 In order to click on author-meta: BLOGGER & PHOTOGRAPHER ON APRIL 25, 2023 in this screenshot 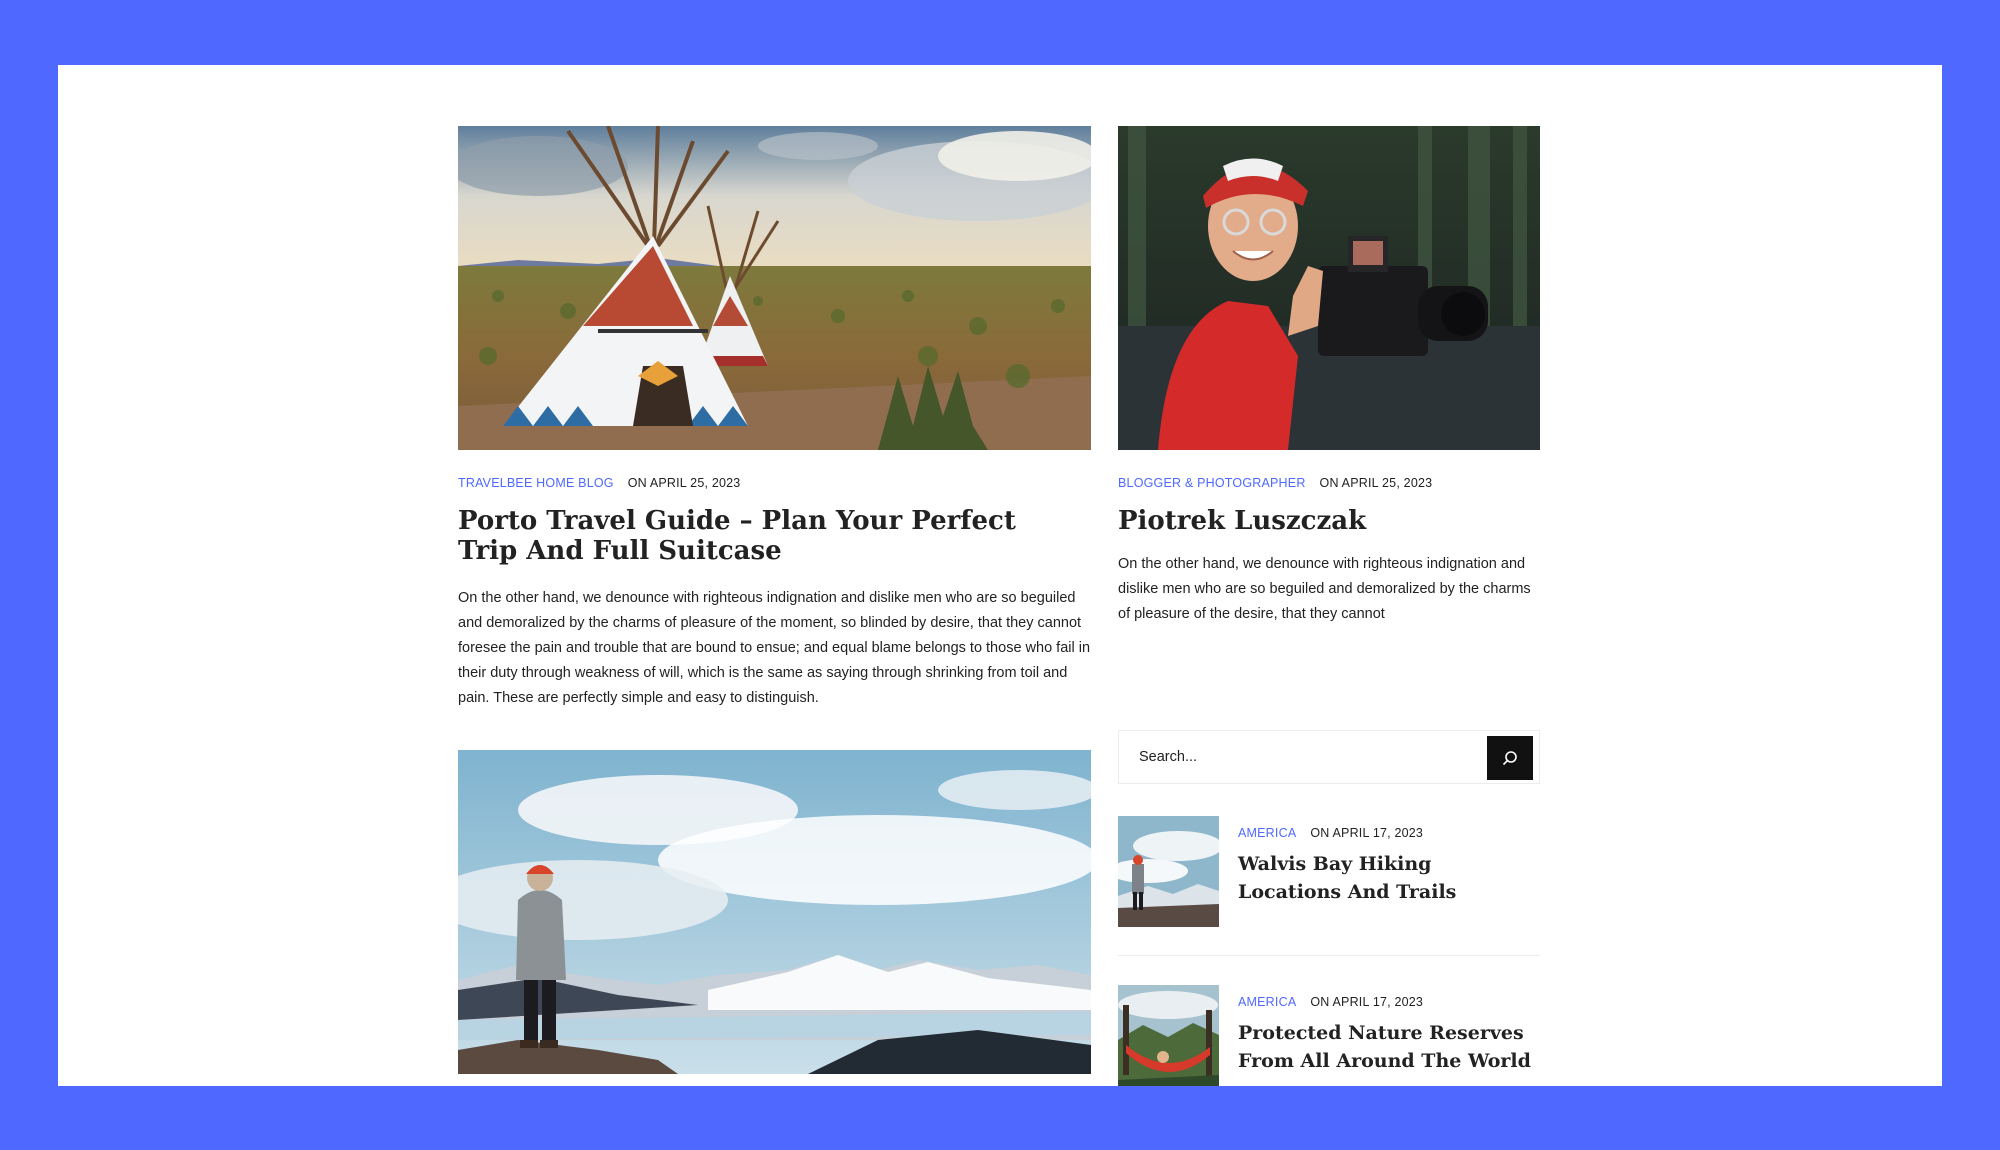, I will do `click(1329, 483)`.